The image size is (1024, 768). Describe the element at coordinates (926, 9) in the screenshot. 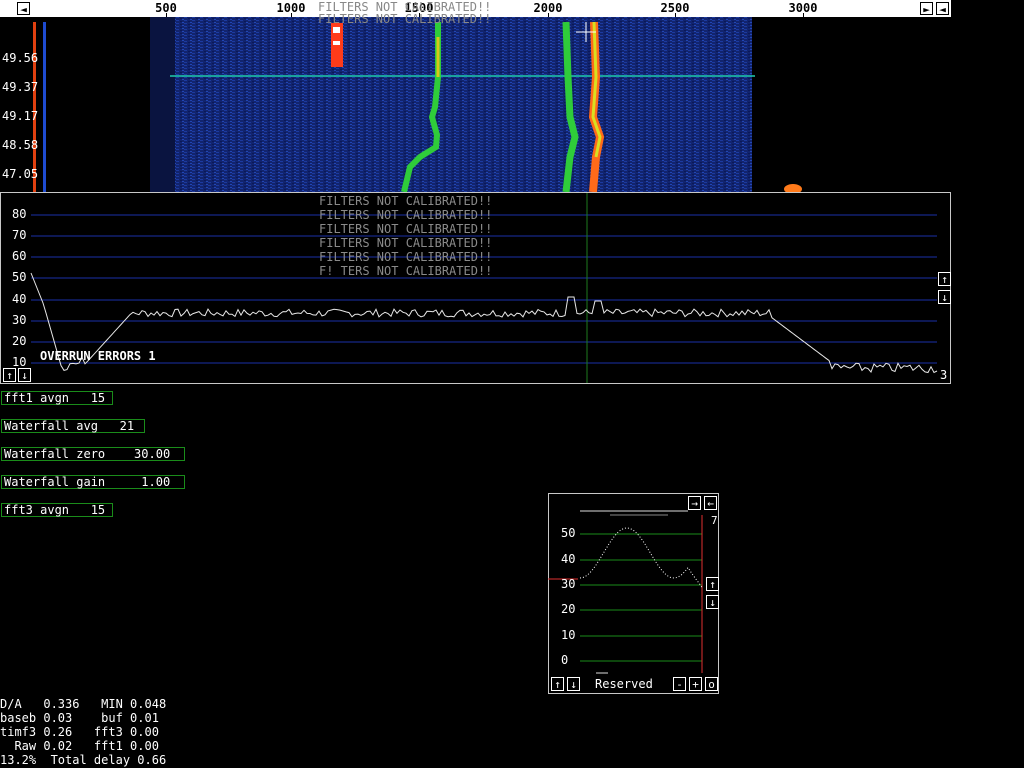

I see `arrow-right-icon: ►` at that location.